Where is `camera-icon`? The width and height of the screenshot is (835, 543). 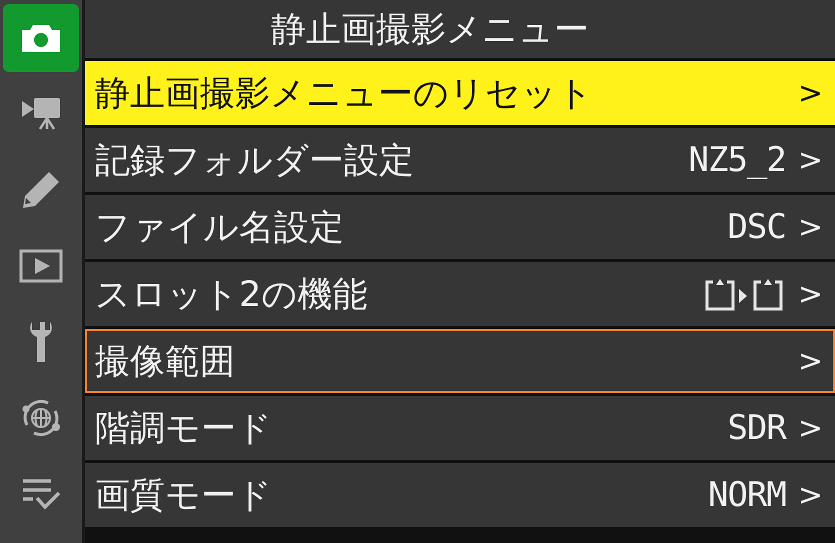 camera-icon is located at coordinates (41, 38).